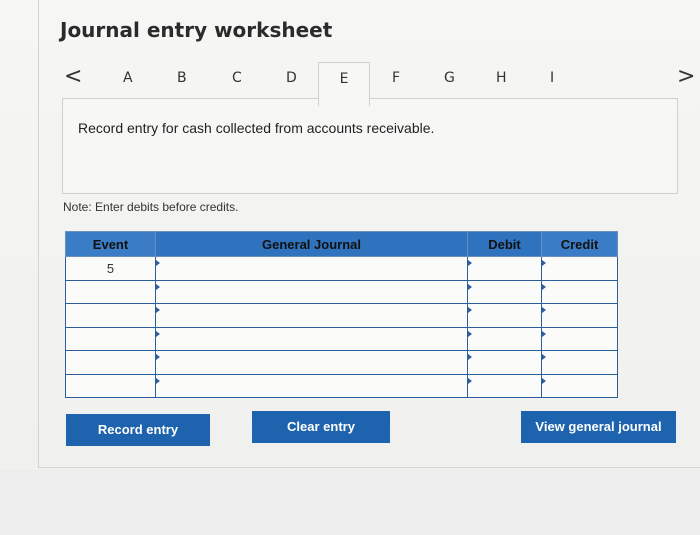 This screenshot has width=700, height=535. I want to click on event-cell: 5, so click(110, 268).